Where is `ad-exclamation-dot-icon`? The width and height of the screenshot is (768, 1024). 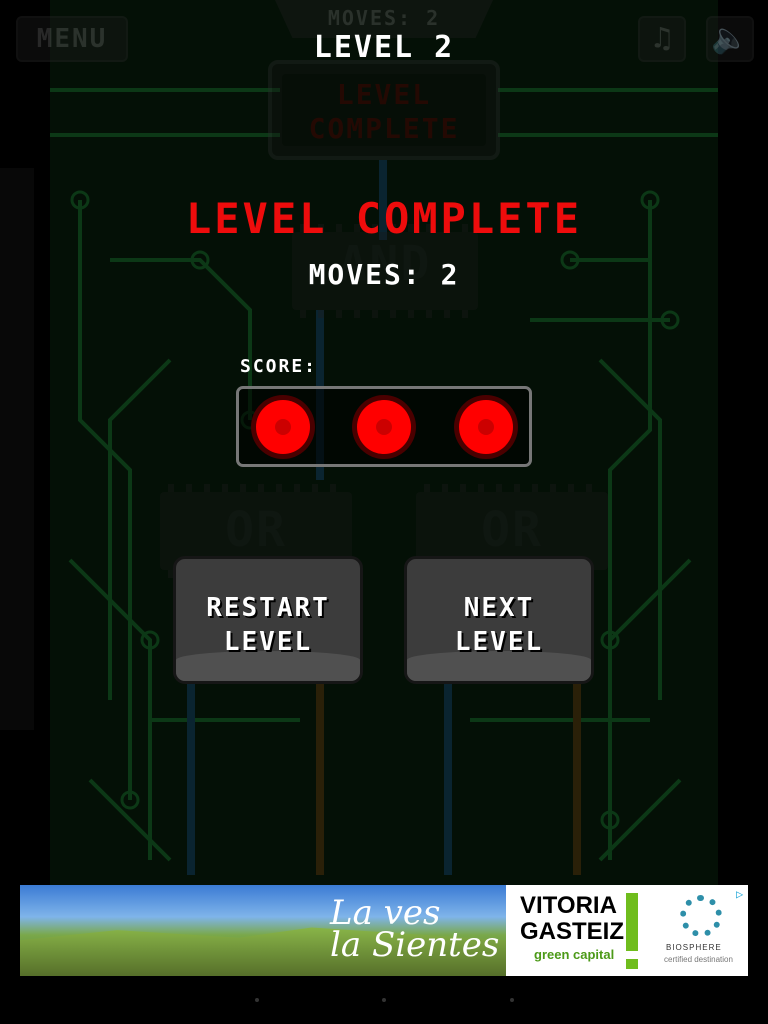
ad-exclamation-dot-icon is located at coordinates (632, 964).